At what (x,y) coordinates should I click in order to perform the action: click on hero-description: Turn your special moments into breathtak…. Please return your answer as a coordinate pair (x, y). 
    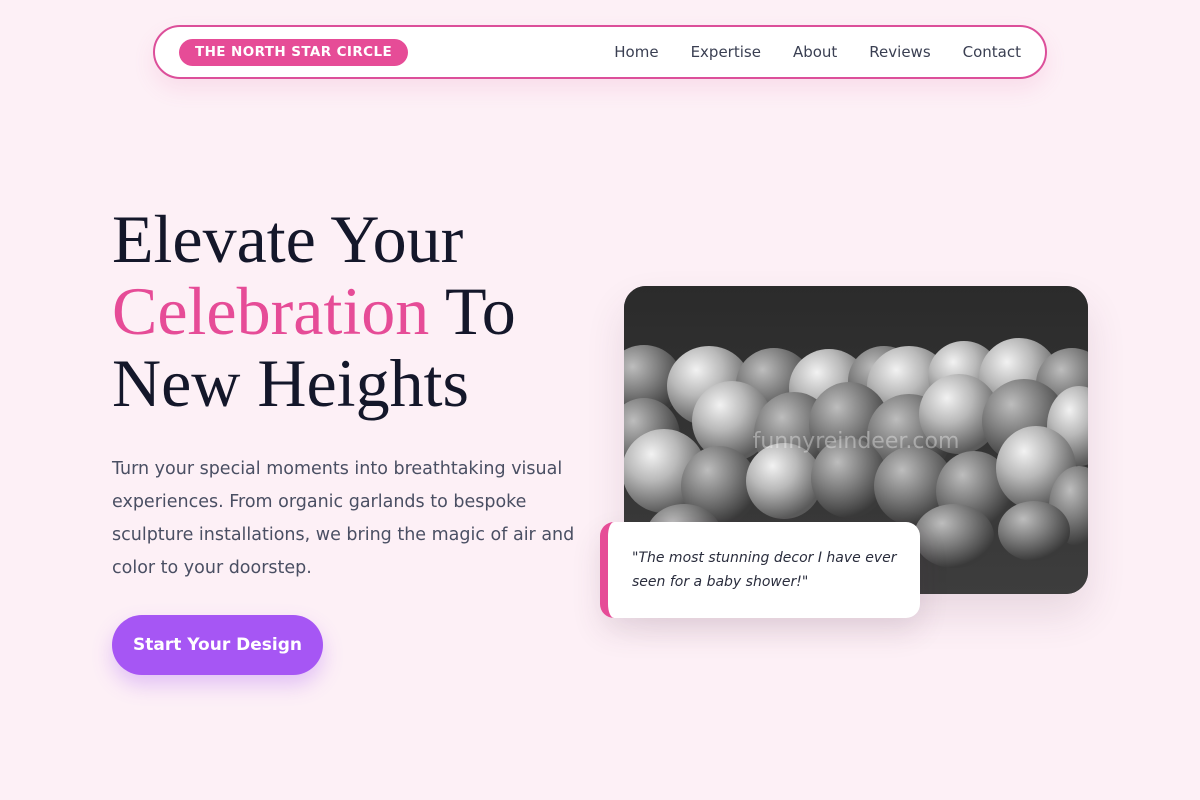
    Looking at the image, I should click on (343, 518).